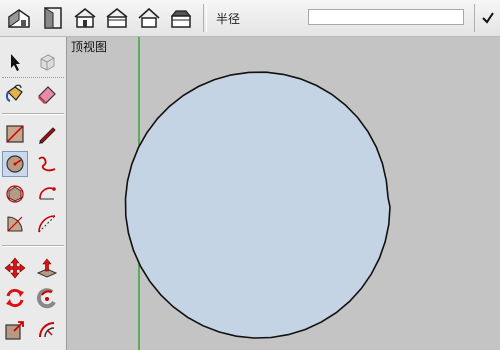  I want to click on two-point-arc-tool, so click(47, 224).